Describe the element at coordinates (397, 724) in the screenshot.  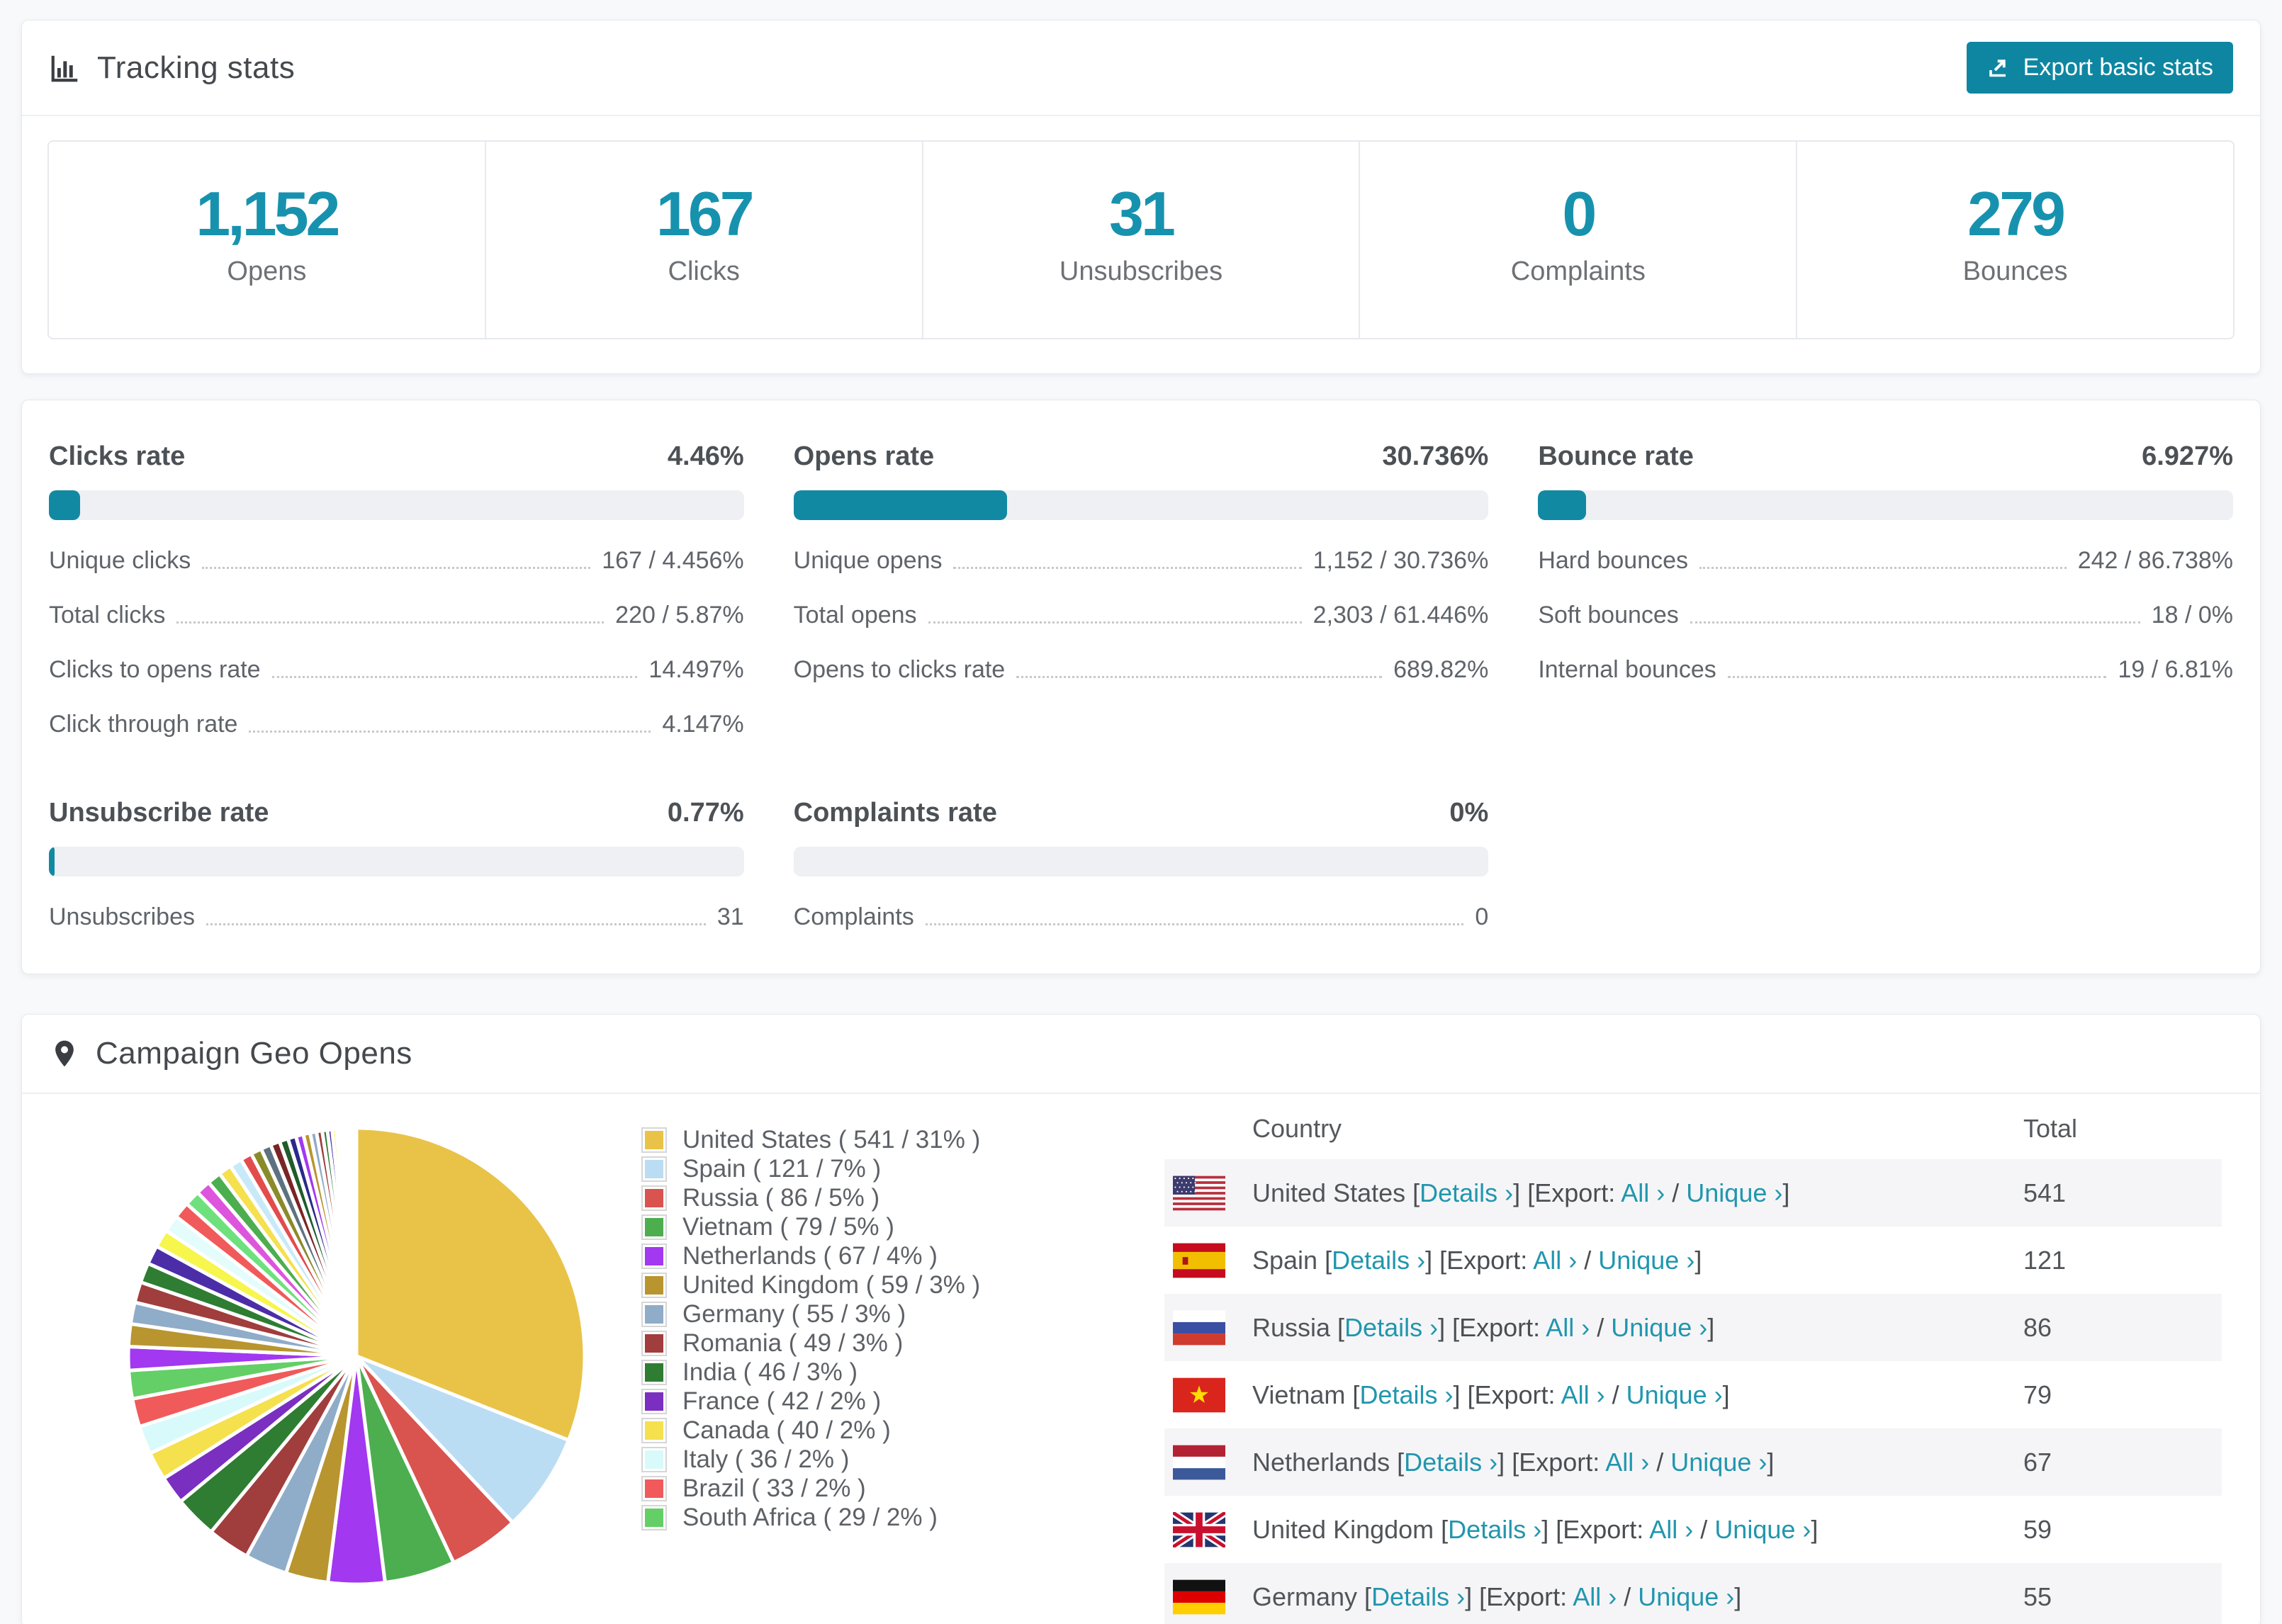
I see `rate-detail-row: Click through rate 4.147%` at that location.